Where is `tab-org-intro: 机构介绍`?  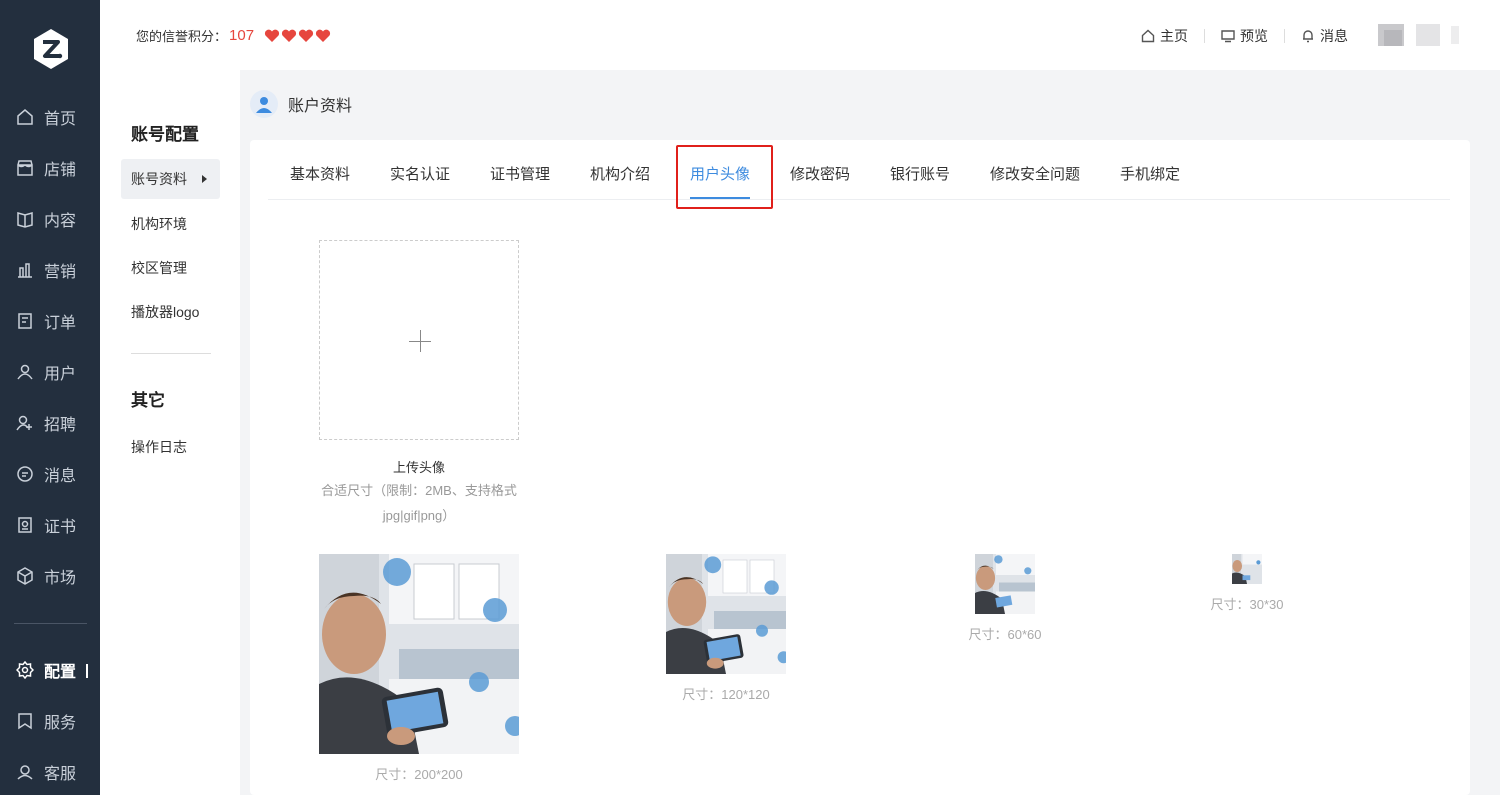 tab-org-intro: 机构介绍 is located at coordinates (620, 170).